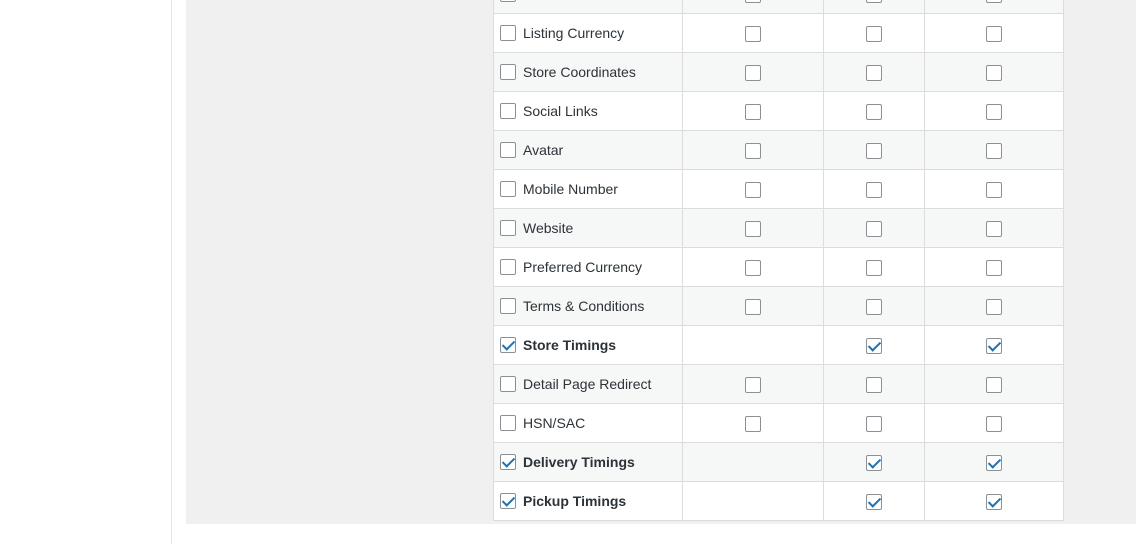 The height and width of the screenshot is (544, 1136). What do you see at coordinates (508, 423) in the screenshot?
I see `enable-checkbox-hsn-sac` at bounding box center [508, 423].